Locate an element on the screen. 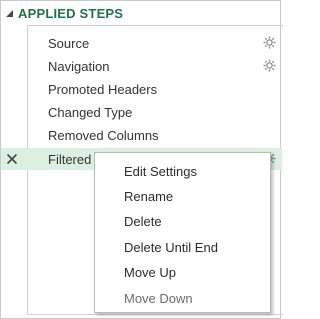 Image resolution: width=320 pixels, height=319 pixels. step-label: Removed Columns is located at coordinates (103, 135).